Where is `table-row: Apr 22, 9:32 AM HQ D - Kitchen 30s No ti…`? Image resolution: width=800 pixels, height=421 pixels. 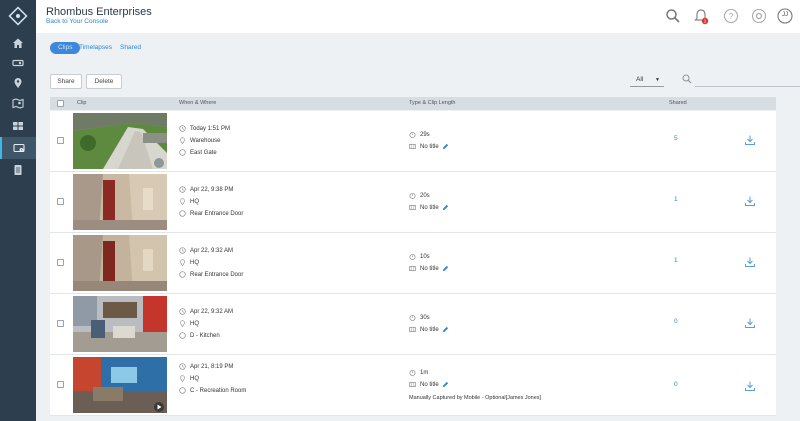 table-row: Apr 22, 9:32 AM HQ D - Kitchen 30s No ti… is located at coordinates (413, 324).